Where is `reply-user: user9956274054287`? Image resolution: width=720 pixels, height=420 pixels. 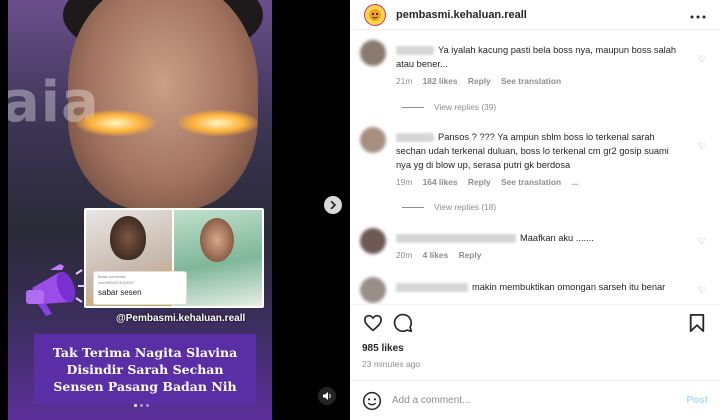
reply-user: user9956274054287 is located at coordinates (116, 282).